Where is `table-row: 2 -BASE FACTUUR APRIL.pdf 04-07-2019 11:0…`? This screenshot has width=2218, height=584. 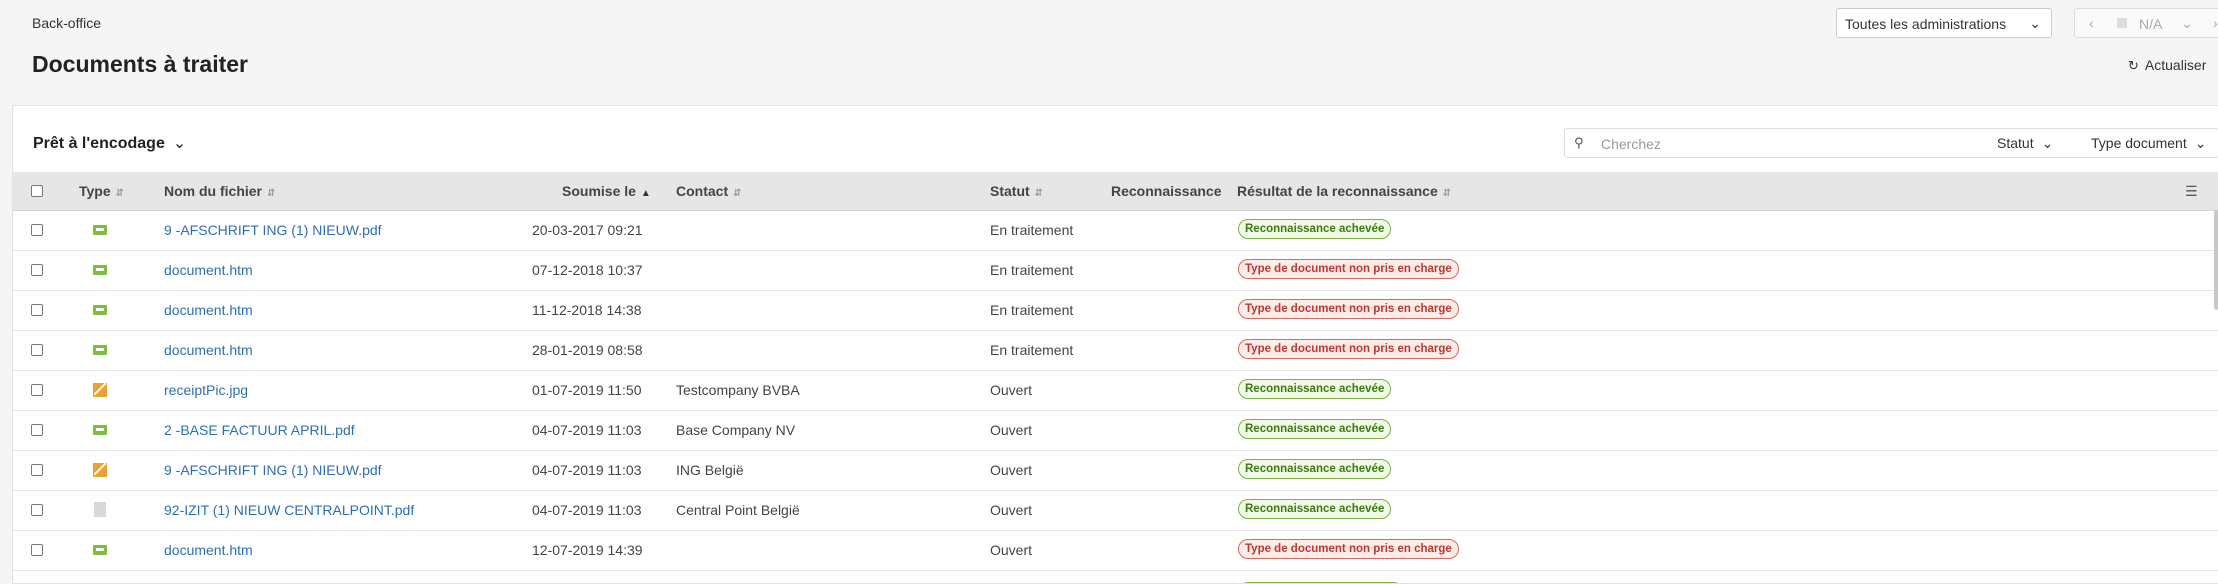 table-row: 2 -BASE FACTUUR APRIL.pdf 04-07-2019 11:0… is located at coordinates (1115, 430).